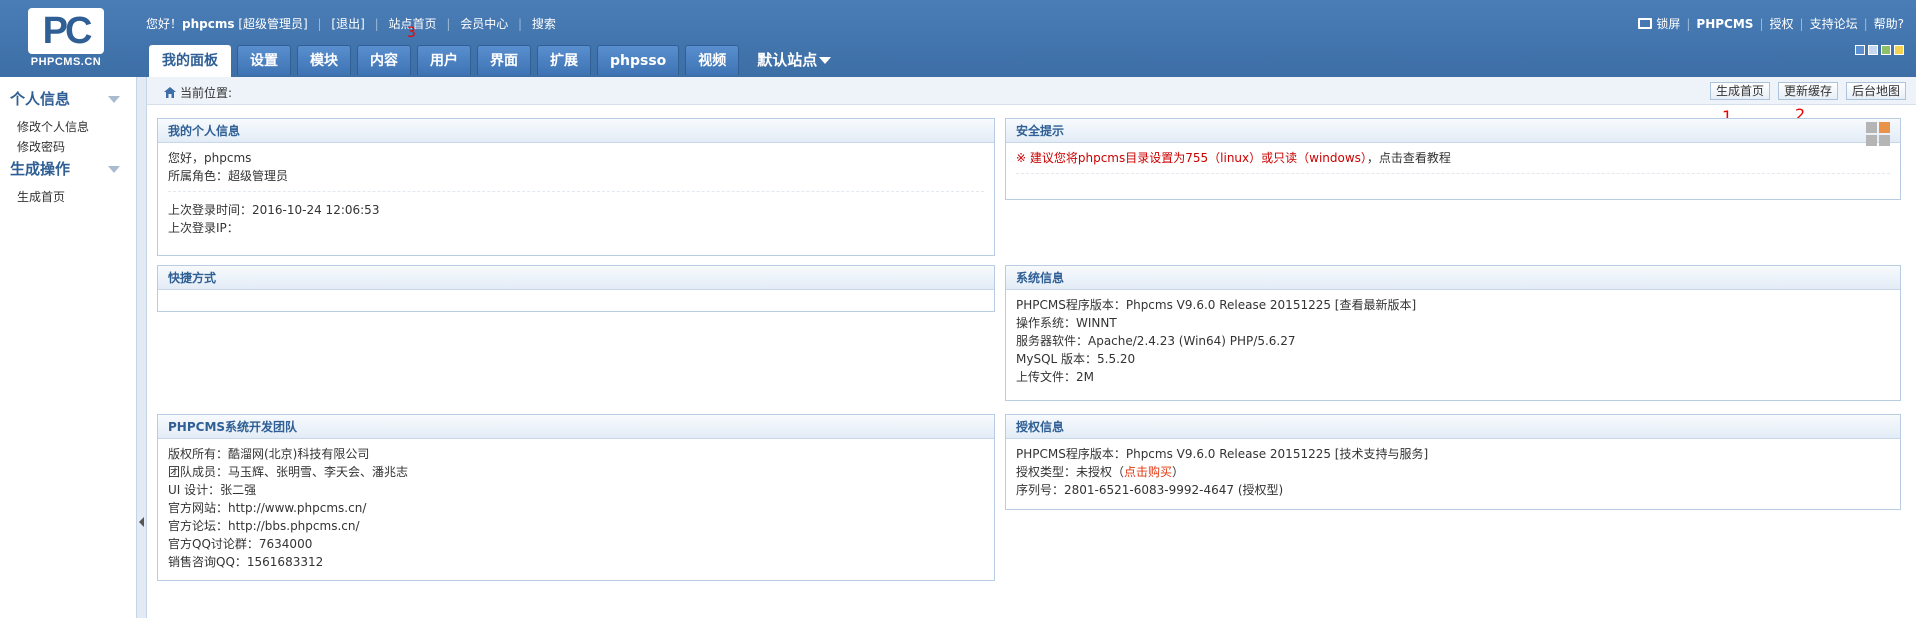 Image resolution: width=1916 pixels, height=618 pixels. I want to click on license-link: 授权, so click(1782, 23).